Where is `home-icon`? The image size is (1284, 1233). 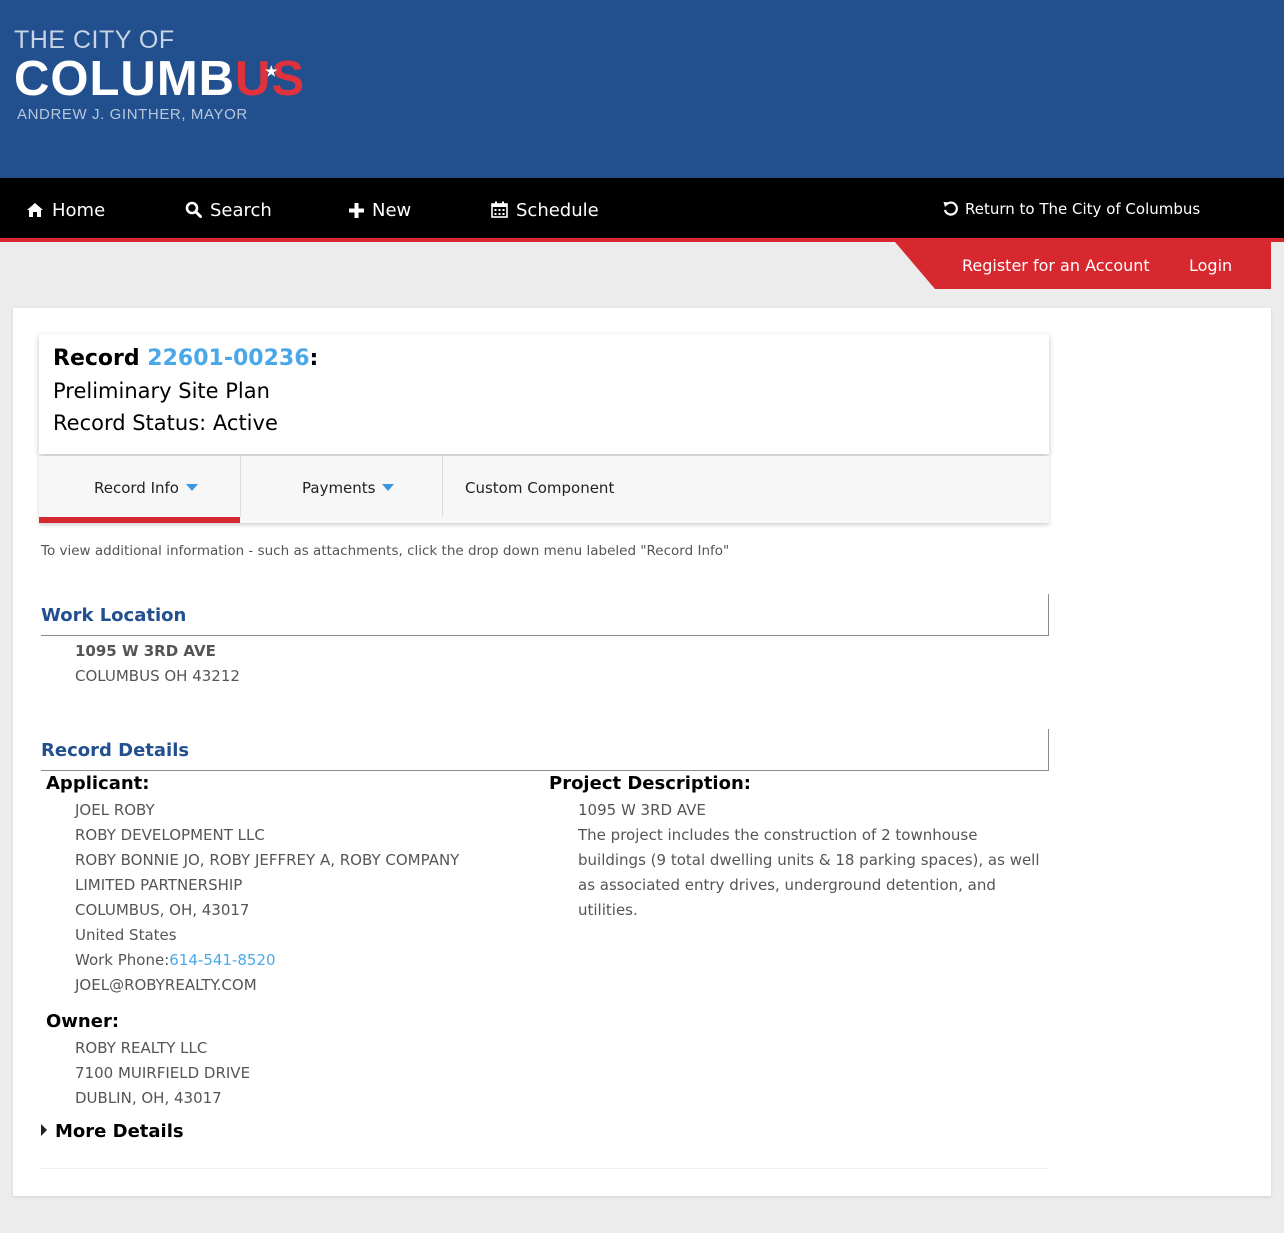
home-icon is located at coordinates (35, 210).